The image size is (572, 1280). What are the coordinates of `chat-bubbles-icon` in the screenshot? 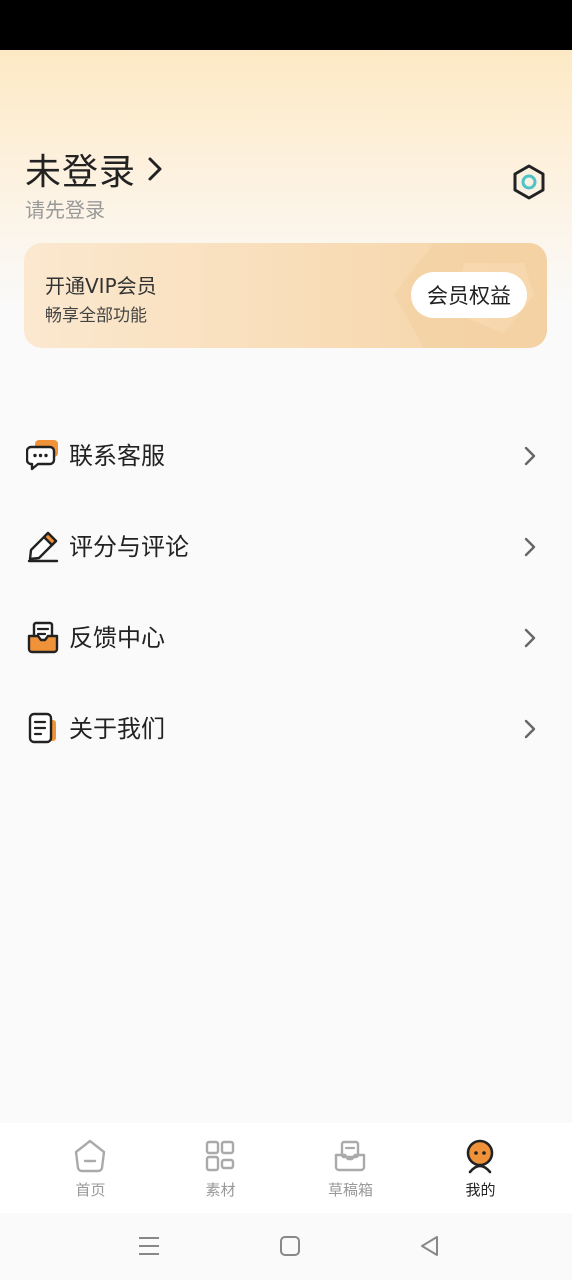 It's located at (42, 455).